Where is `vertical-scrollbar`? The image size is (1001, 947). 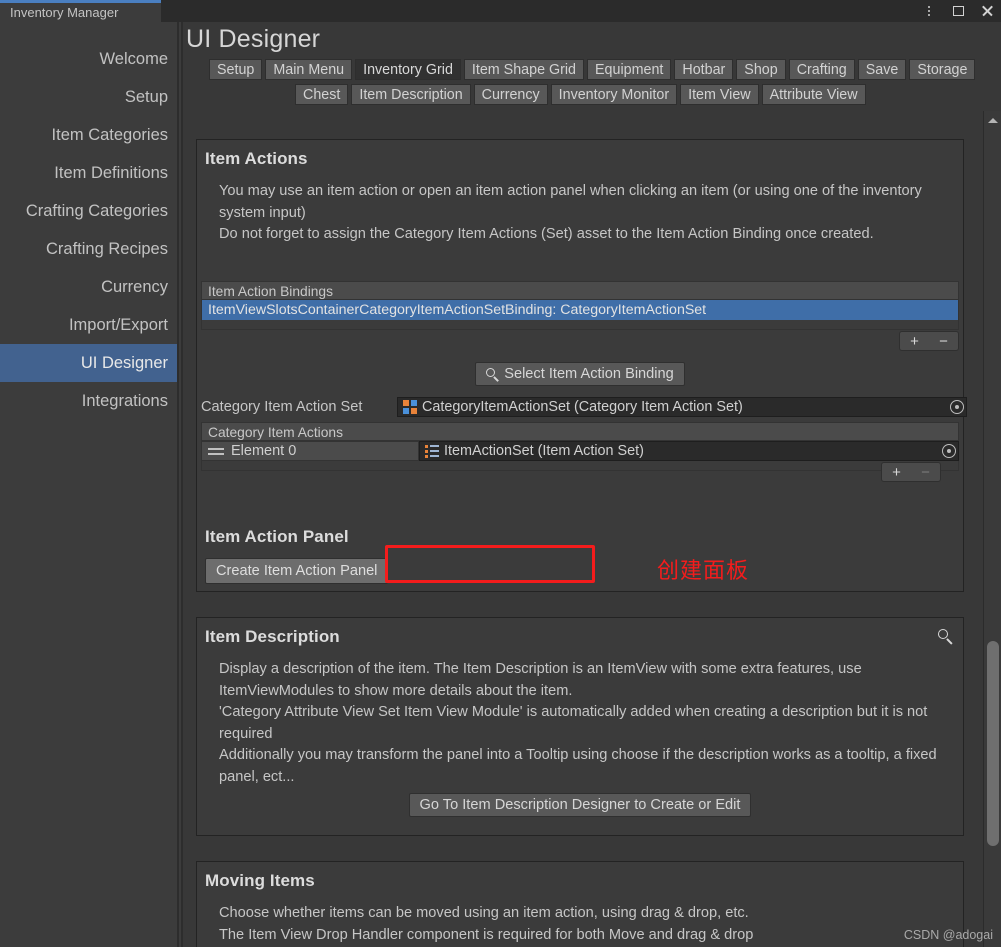
vertical-scrollbar is located at coordinates (992, 529).